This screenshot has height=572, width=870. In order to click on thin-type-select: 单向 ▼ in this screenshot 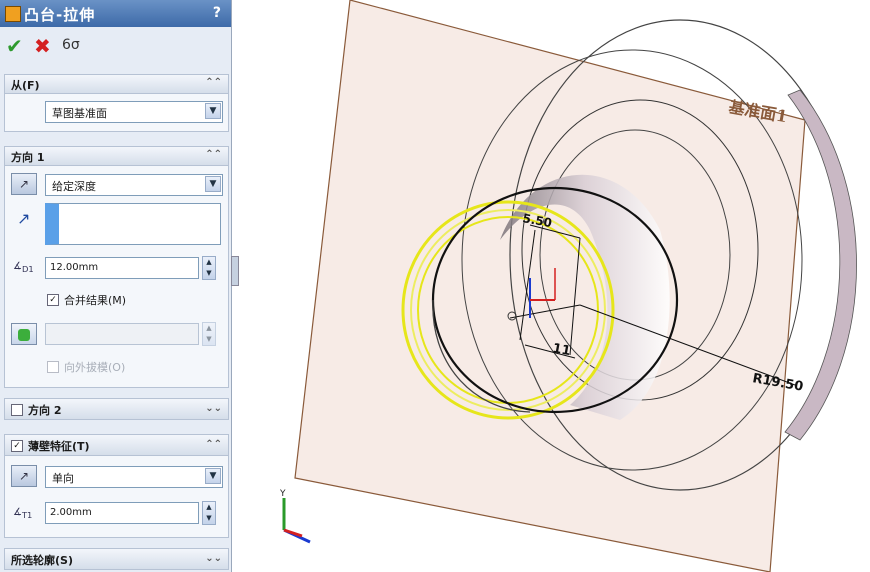, I will do `click(134, 477)`.